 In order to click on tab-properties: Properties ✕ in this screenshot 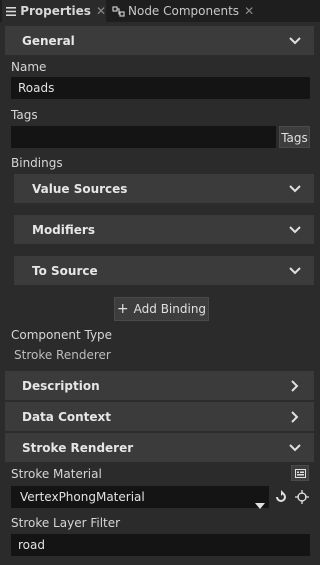, I will do `click(54, 11)`.